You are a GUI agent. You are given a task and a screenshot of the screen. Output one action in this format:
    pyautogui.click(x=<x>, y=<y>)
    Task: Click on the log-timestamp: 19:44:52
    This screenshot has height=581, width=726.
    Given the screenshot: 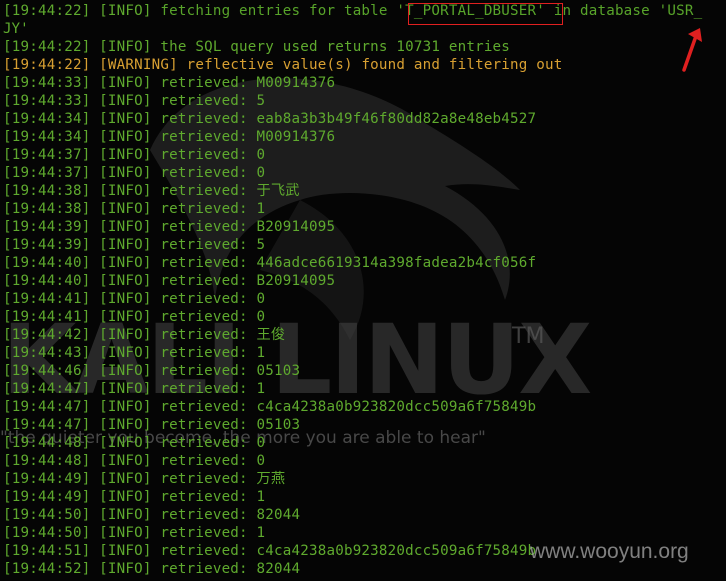 What is the action you would take?
    pyautogui.click(x=46, y=569)
    